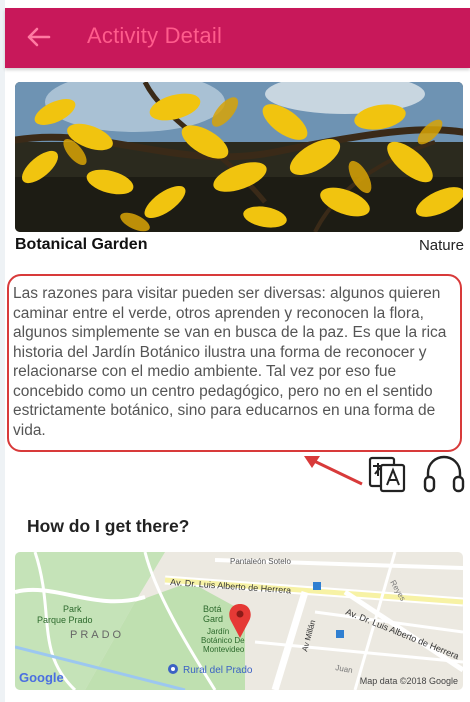  What do you see at coordinates (237, 38) in the screenshot?
I see `app-bar: Activity Detail` at bounding box center [237, 38].